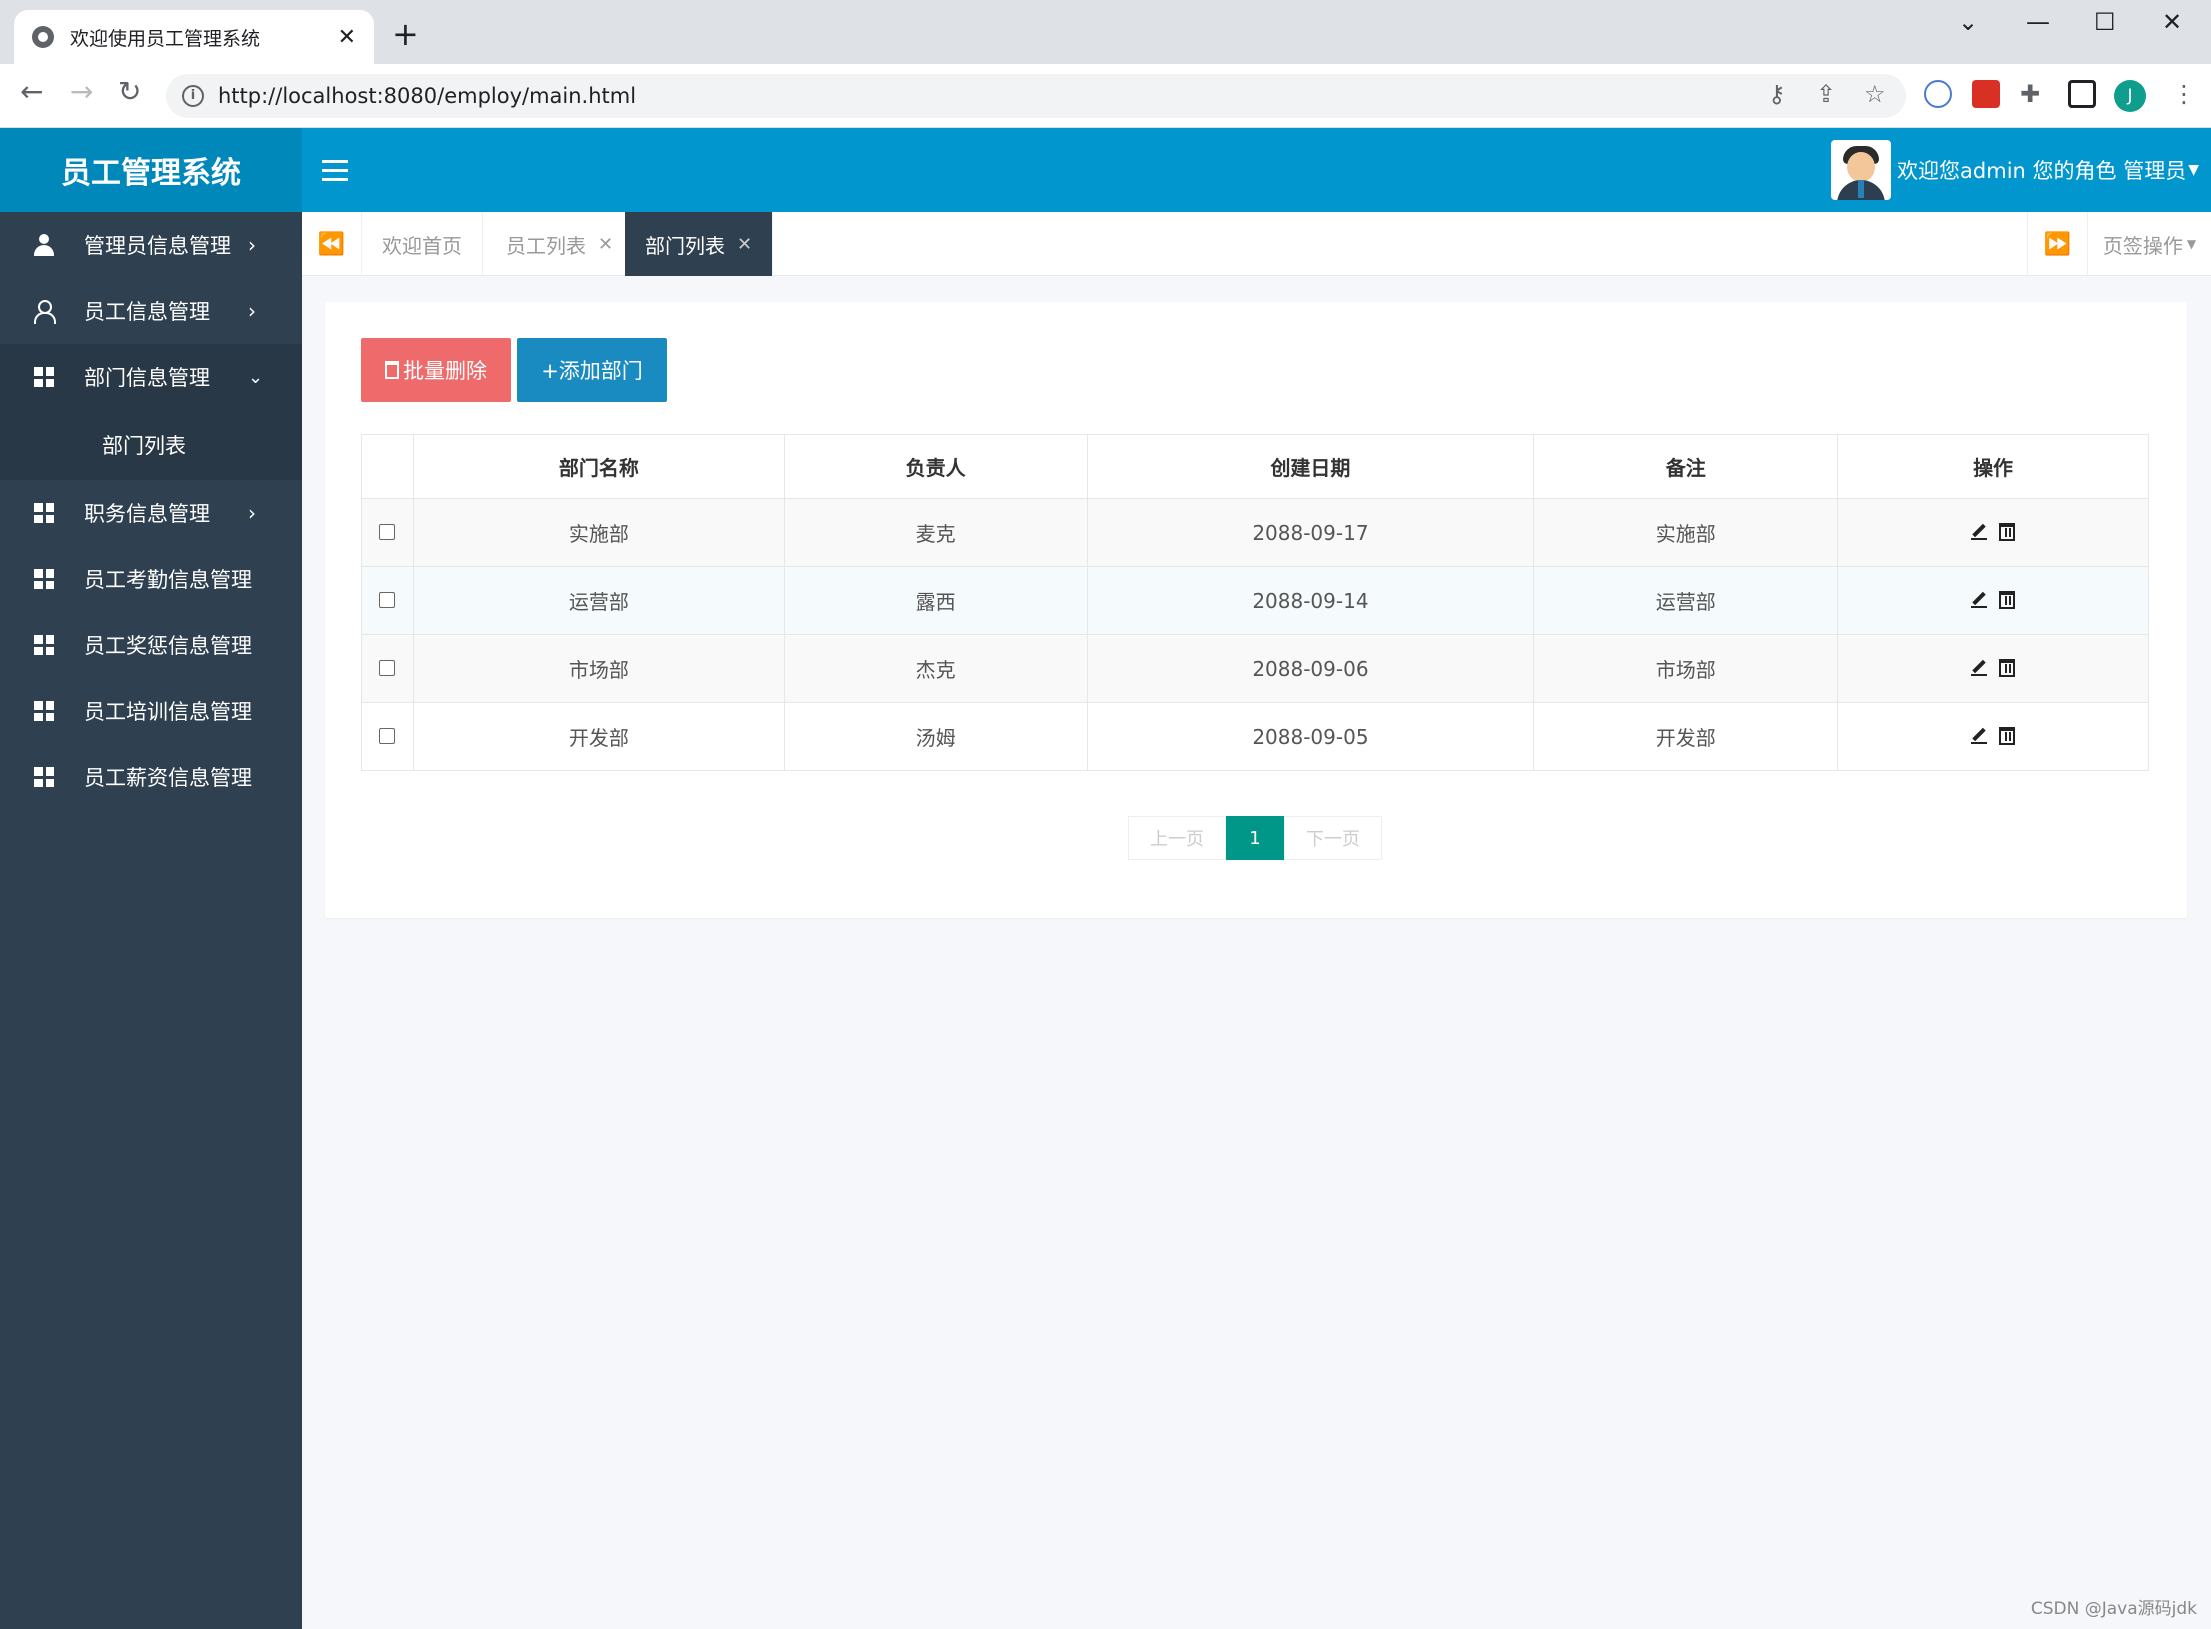 This screenshot has width=2211, height=1629. I want to click on dept-name-cell: 开发部, so click(598, 736).